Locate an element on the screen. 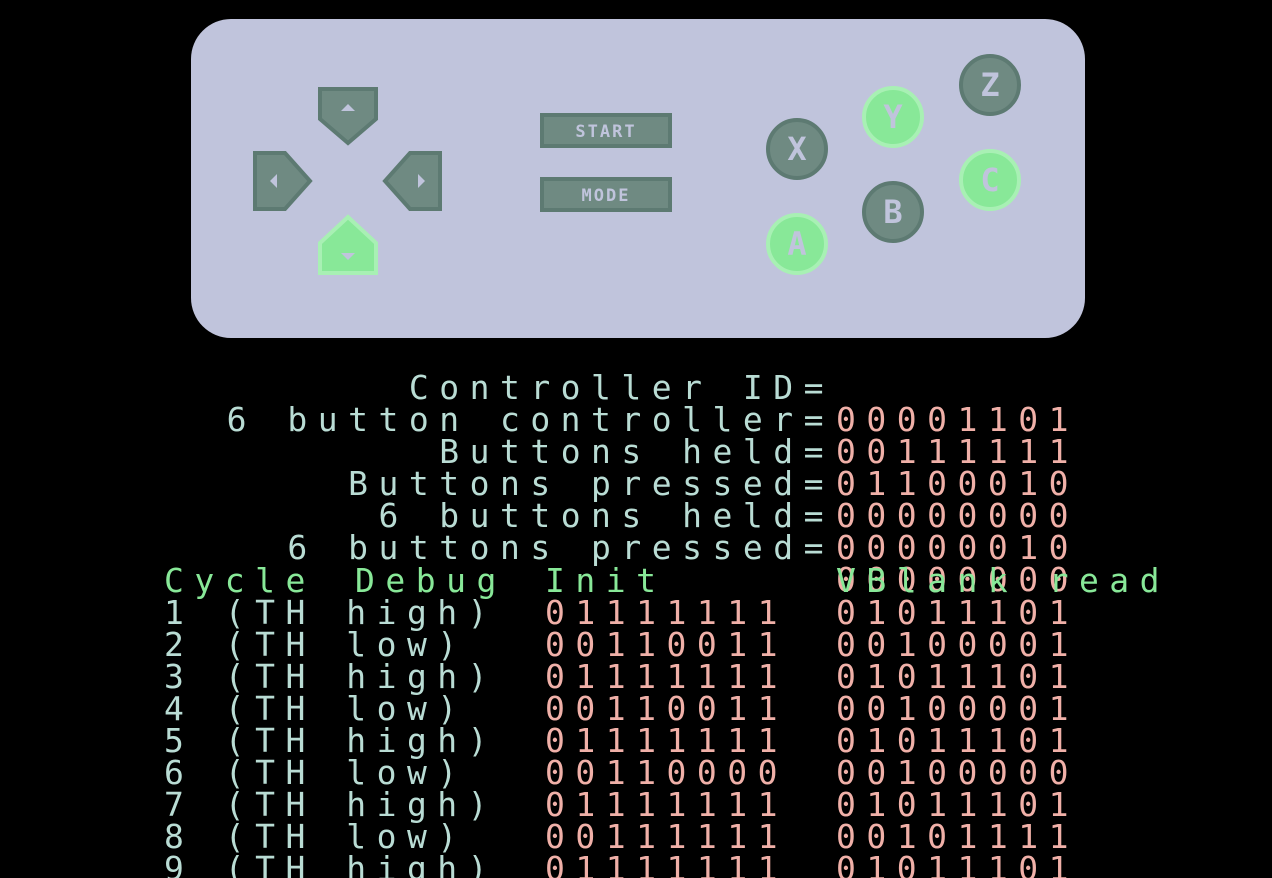  dpad-right-button is located at coordinates (412, 181).